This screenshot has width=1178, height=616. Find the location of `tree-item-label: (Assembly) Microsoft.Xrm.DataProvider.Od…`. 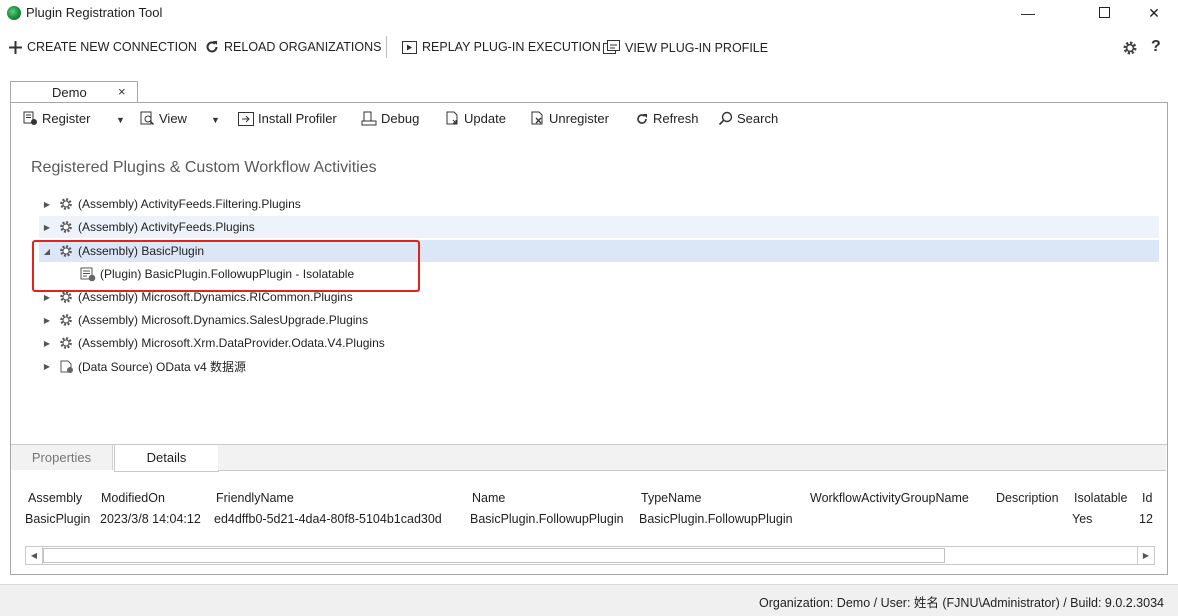

tree-item-label: (Assembly) Microsoft.Xrm.DataProvider.Od… is located at coordinates (231, 343).